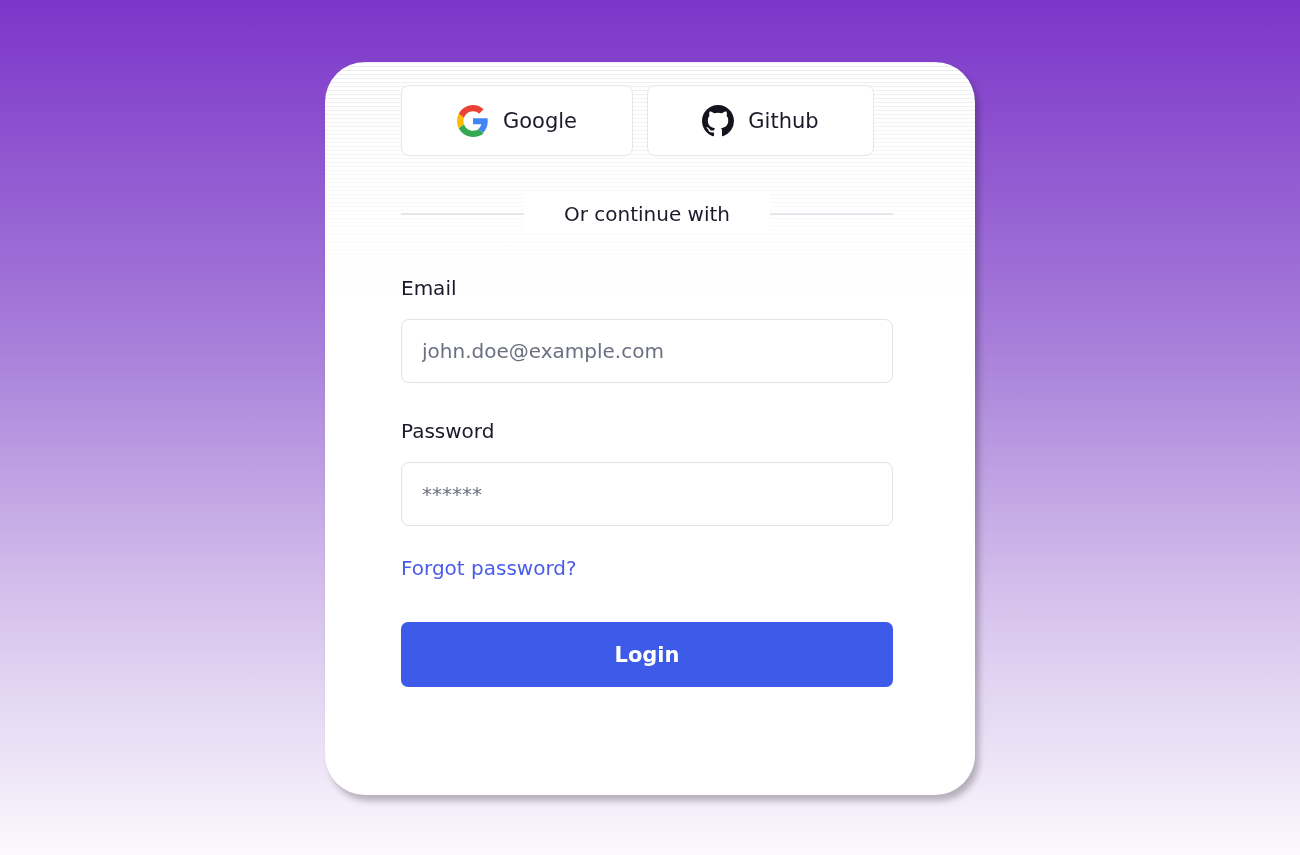  What do you see at coordinates (718, 120) in the screenshot?
I see `github-icon` at bounding box center [718, 120].